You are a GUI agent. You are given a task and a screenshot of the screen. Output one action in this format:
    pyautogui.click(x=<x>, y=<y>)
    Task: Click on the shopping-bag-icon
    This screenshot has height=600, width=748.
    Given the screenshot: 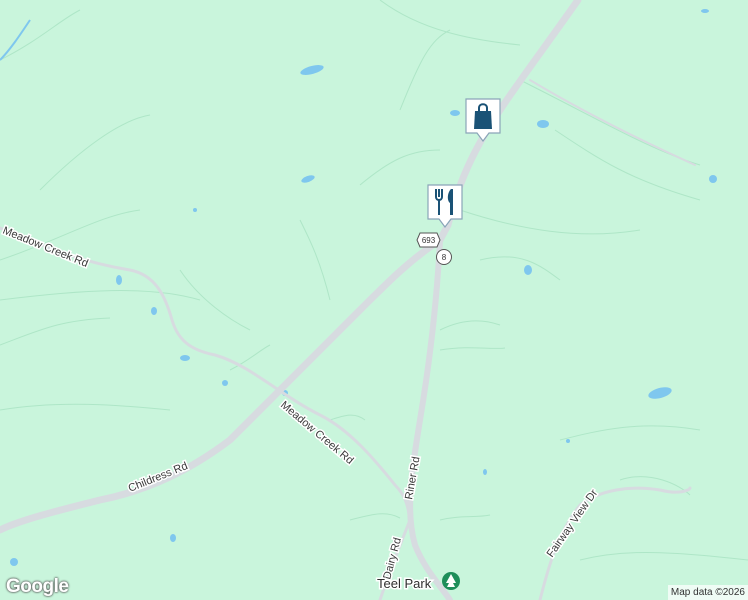 What is the action you would take?
    pyautogui.click(x=483, y=120)
    